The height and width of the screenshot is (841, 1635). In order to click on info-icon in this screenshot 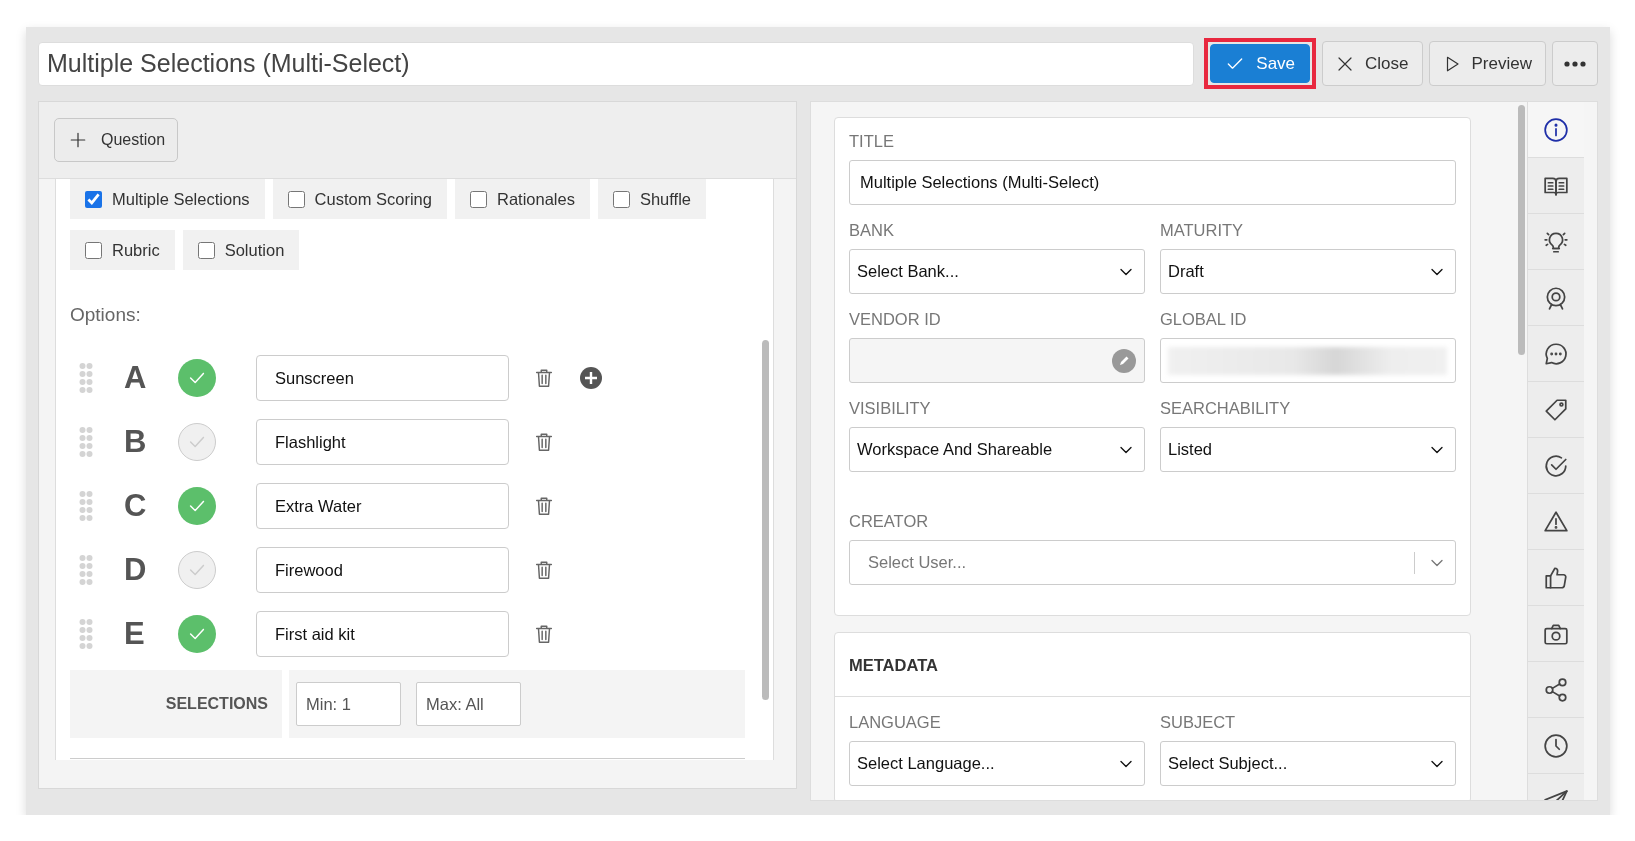, I will do `click(1556, 129)`.